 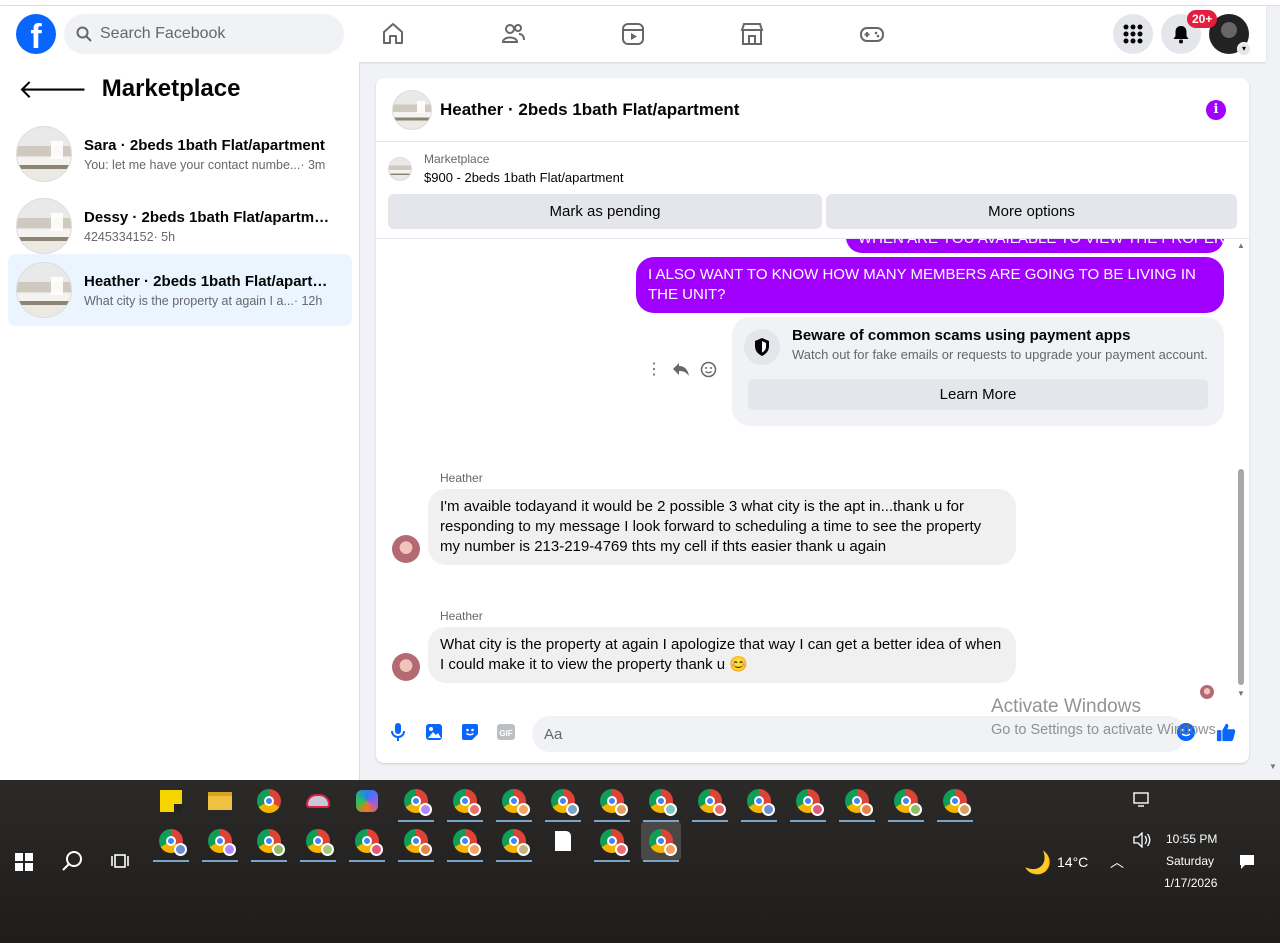 What do you see at coordinates (1241, 577) in the screenshot?
I see `scroll-thumb` at bounding box center [1241, 577].